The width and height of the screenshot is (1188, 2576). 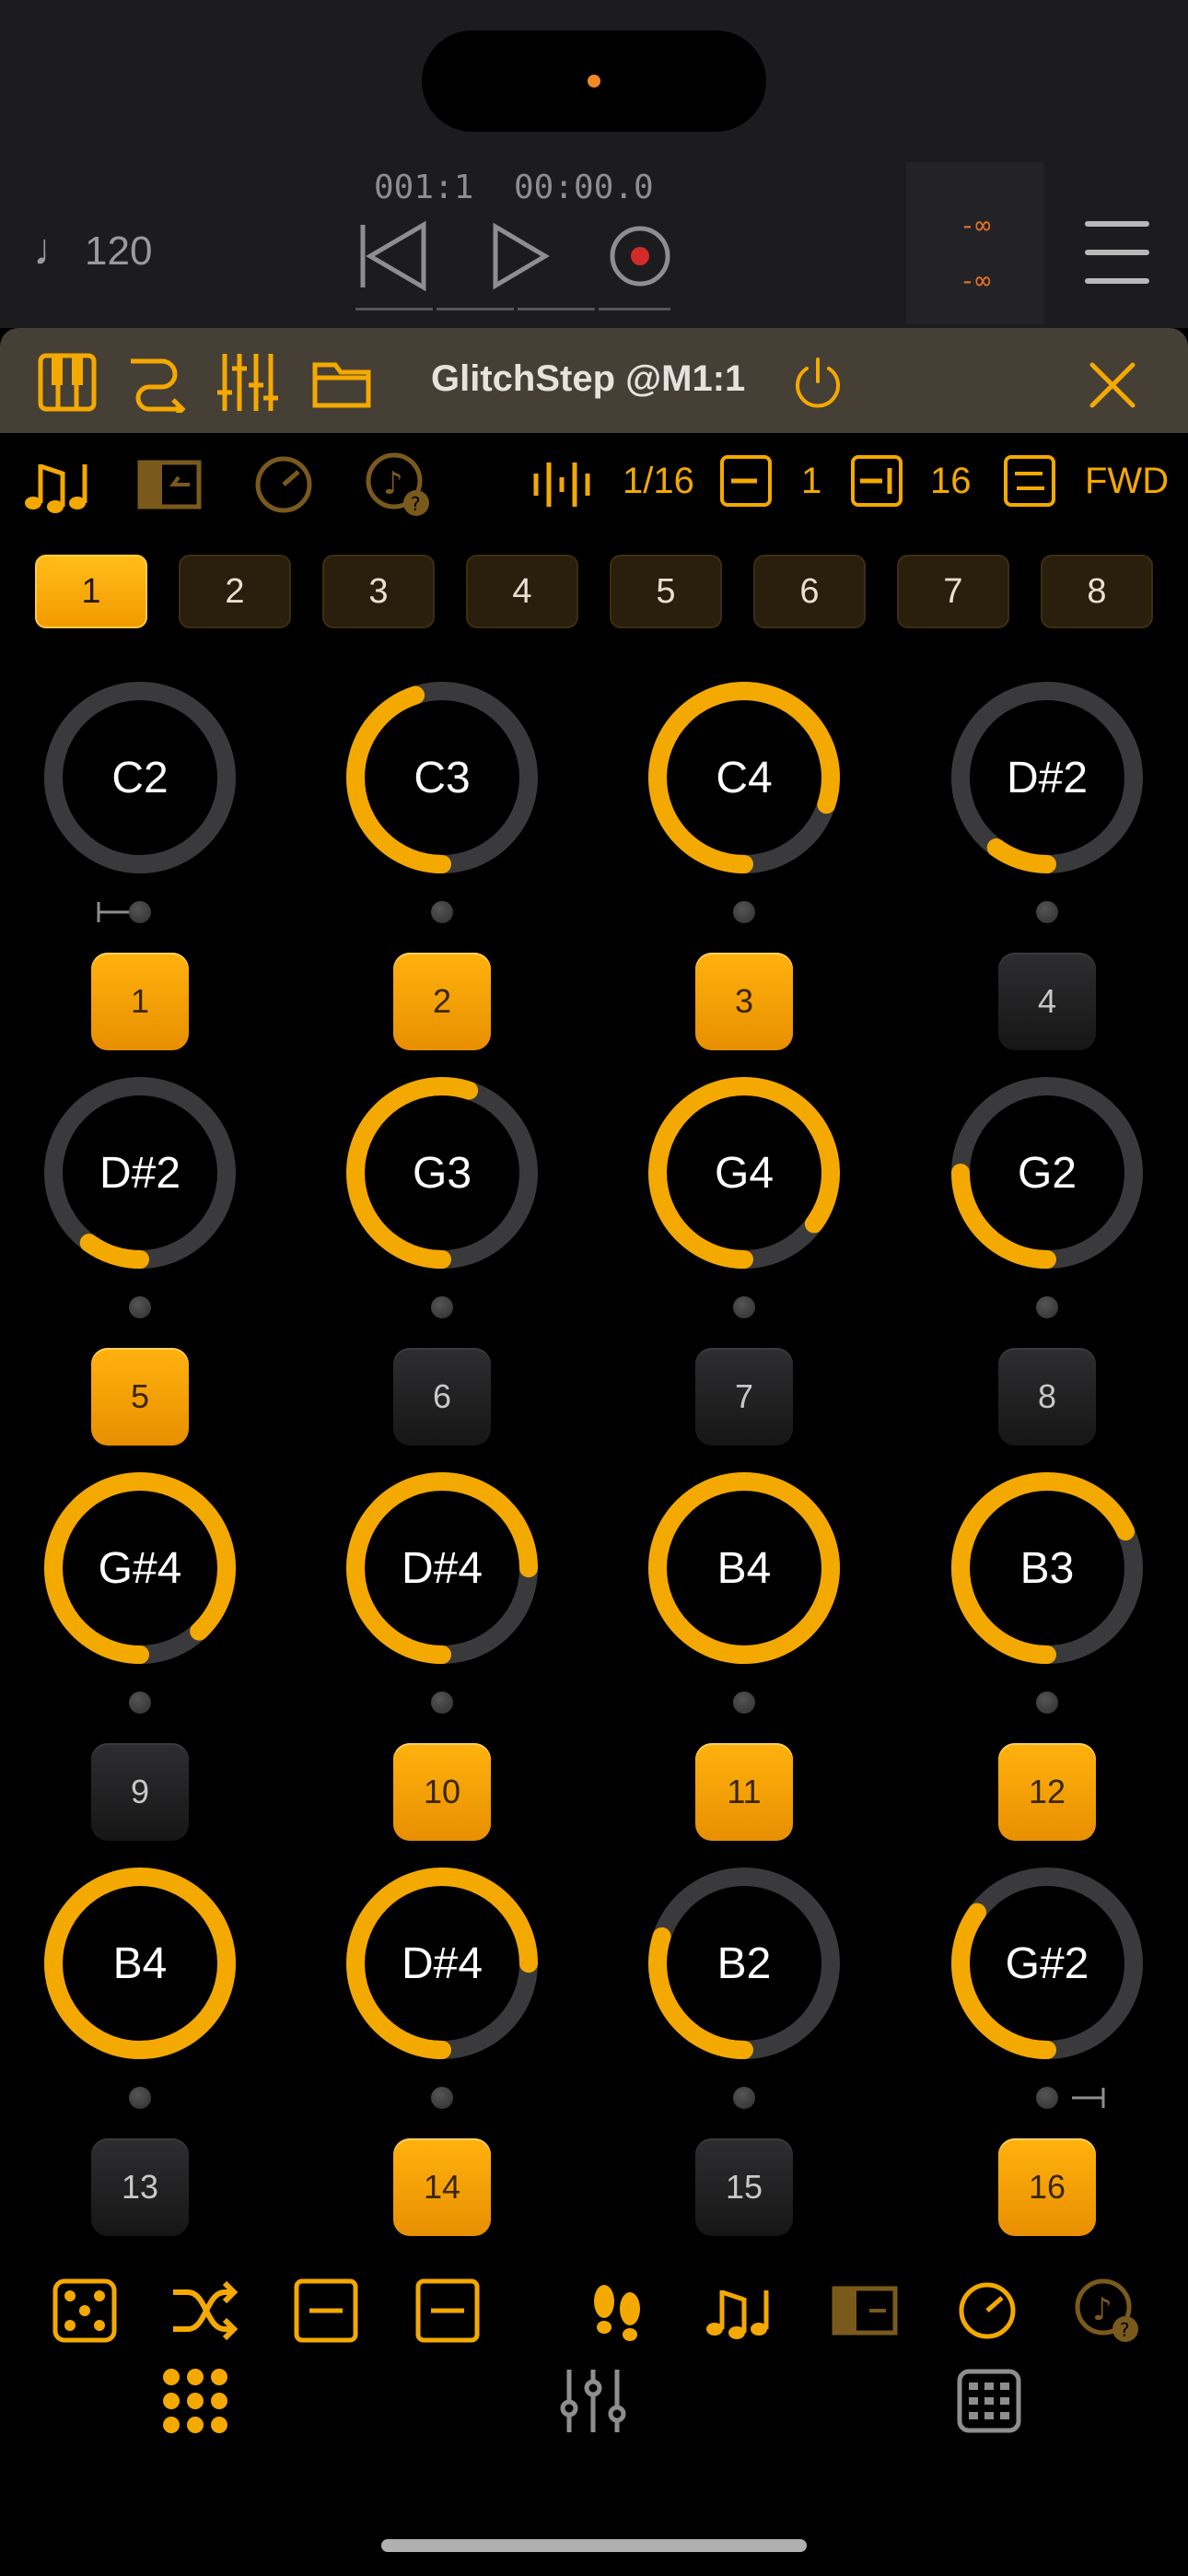 What do you see at coordinates (1127, 482) in the screenshot?
I see `direction-value: FWD` at bounding box center [1127, 482].